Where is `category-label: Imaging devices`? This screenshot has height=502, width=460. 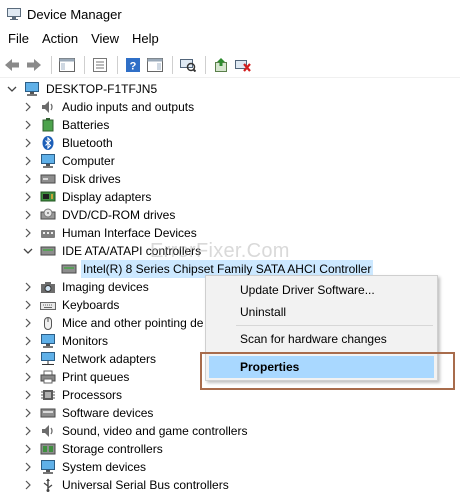
category-label: Imaging devices is located at coordinates (105, 287).